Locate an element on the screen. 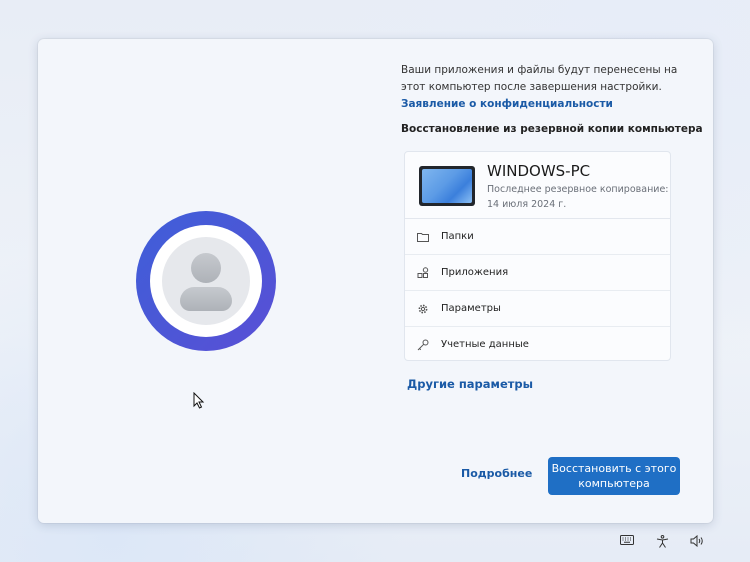  volume-icon is located at coordinates (697, 541).